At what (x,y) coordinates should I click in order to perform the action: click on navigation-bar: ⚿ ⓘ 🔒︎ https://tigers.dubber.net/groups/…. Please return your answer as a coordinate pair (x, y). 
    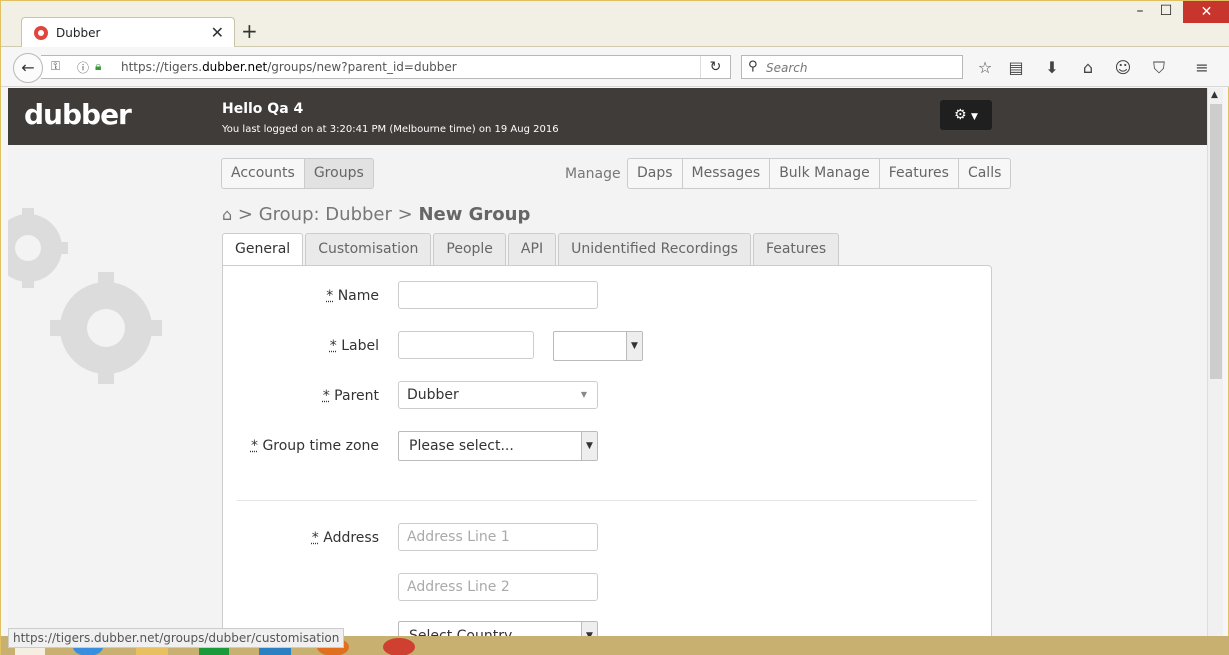
    Looking at the image, I should click on (615, 67).